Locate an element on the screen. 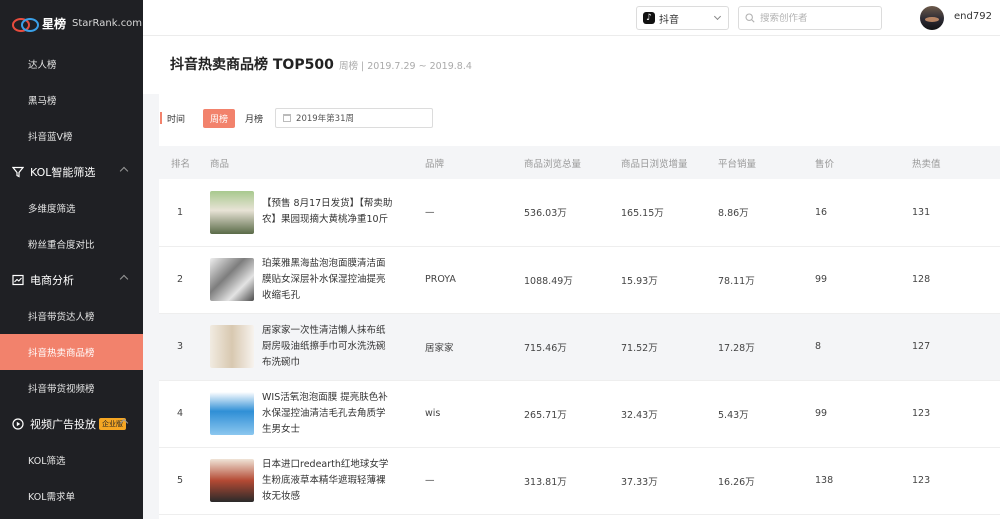  tab-weekly: 周榜 is located at coordinates (219, 118).